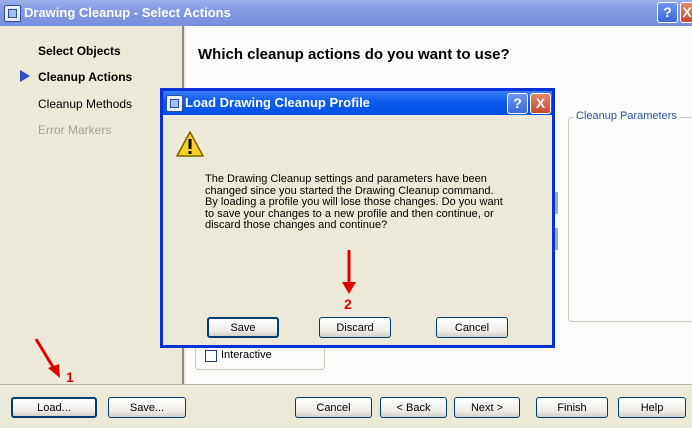 Image resolution: width=692 pixels, height=428 pixels. Describe the element at coordinates (70, 377) in the screenshot. I see `annotation-marker-1: 1` at that location.